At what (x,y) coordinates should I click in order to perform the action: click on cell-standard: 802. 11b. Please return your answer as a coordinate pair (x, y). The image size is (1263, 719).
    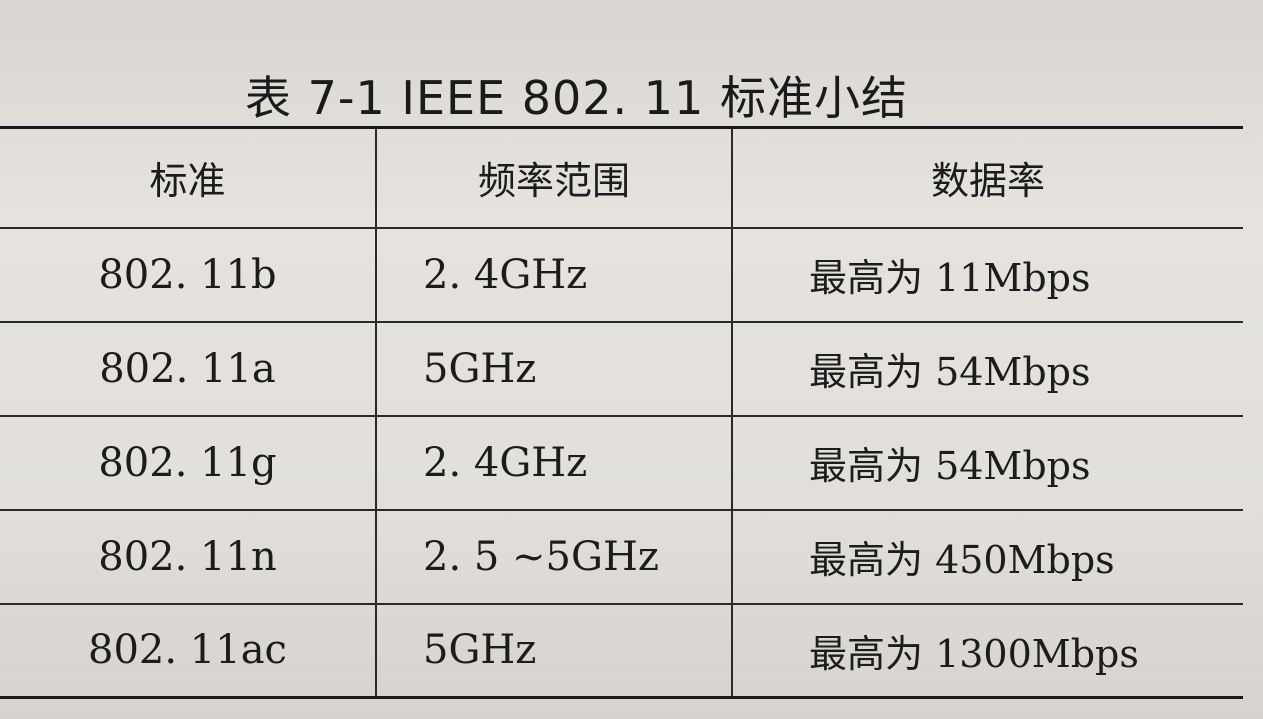
    Looking at the image, I should click on (188, 275).